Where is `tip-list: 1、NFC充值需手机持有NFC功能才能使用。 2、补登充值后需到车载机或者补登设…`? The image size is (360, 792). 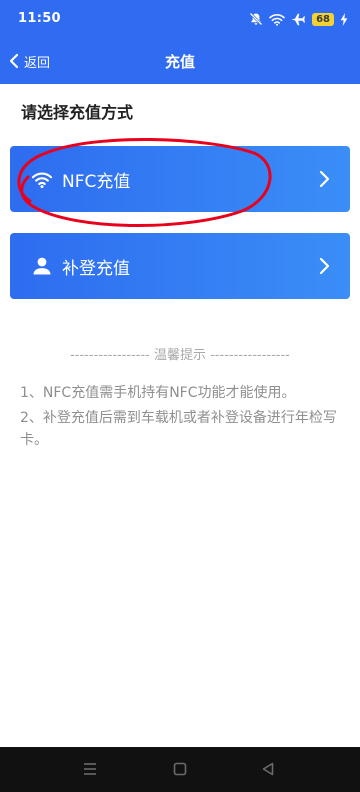 tip-list: 1、NFC充值需手机持有NFC功能才能使用。 2、补登充值后需到车载机或者补登设… is located at coordinates (181, 418).